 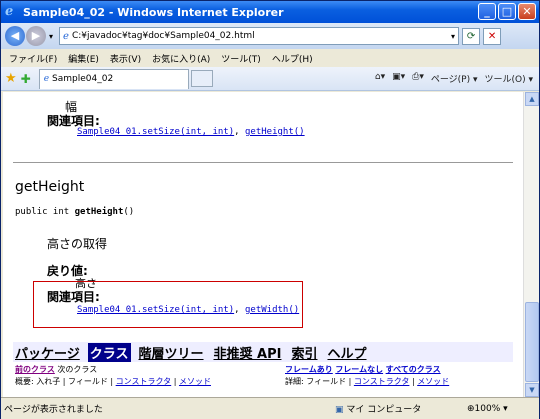 I want to click on method-description: 高さの取得, so click(x=77, y=244).